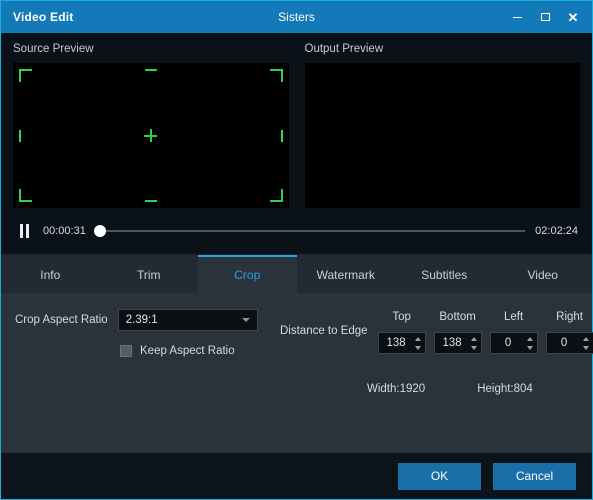  I want to click on stepper-bottom, so click(474, 343).